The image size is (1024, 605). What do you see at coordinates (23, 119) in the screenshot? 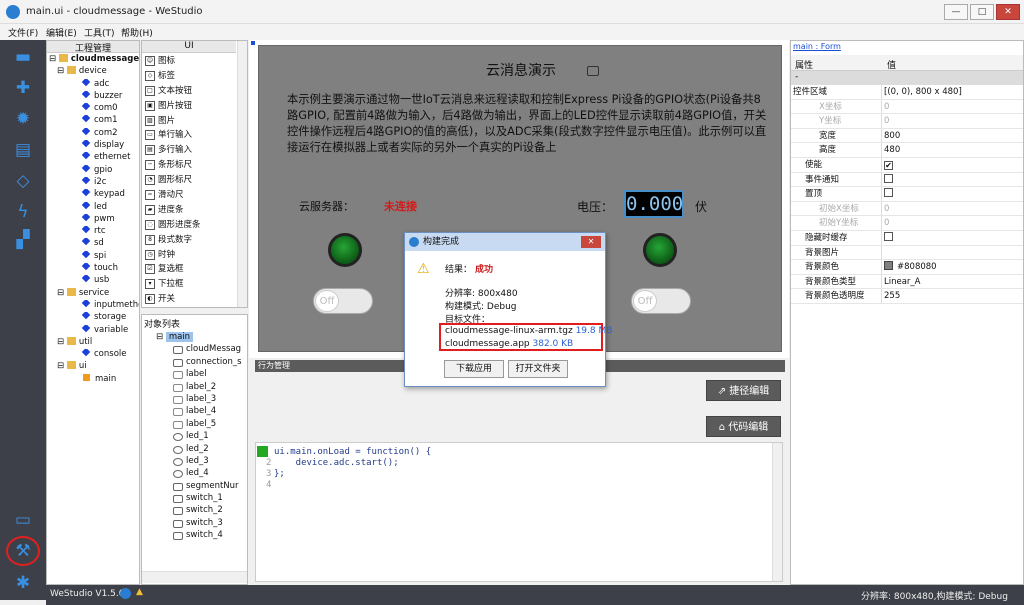
I see `gear-icon: ✹` at bounding box center [23, 119].